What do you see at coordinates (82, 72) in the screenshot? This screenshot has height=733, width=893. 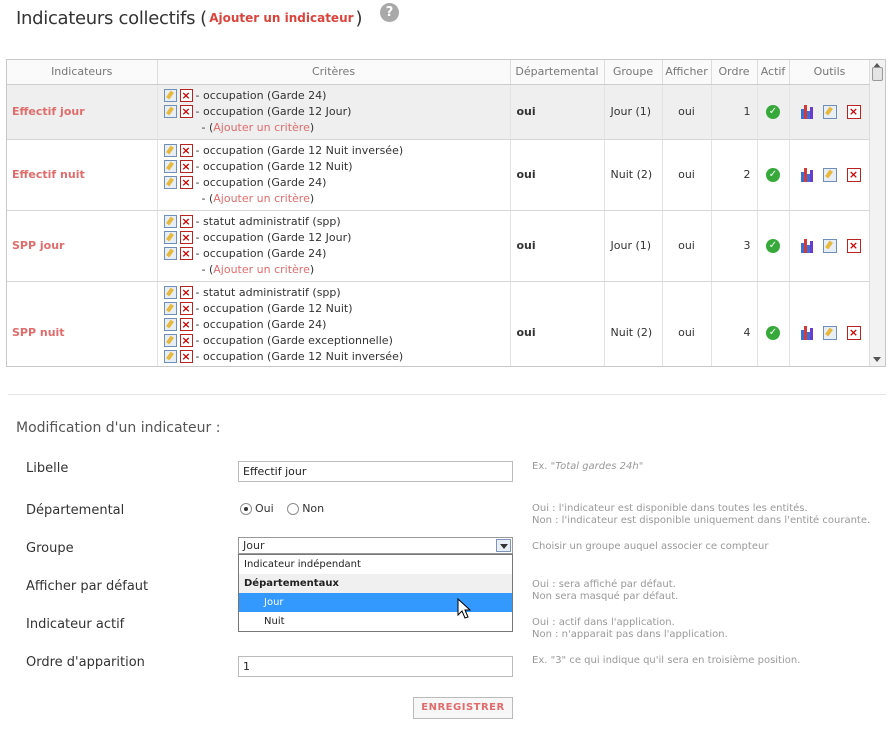 I see `col-indicateurs: Indicateurs` at bounding box center [82, 72].